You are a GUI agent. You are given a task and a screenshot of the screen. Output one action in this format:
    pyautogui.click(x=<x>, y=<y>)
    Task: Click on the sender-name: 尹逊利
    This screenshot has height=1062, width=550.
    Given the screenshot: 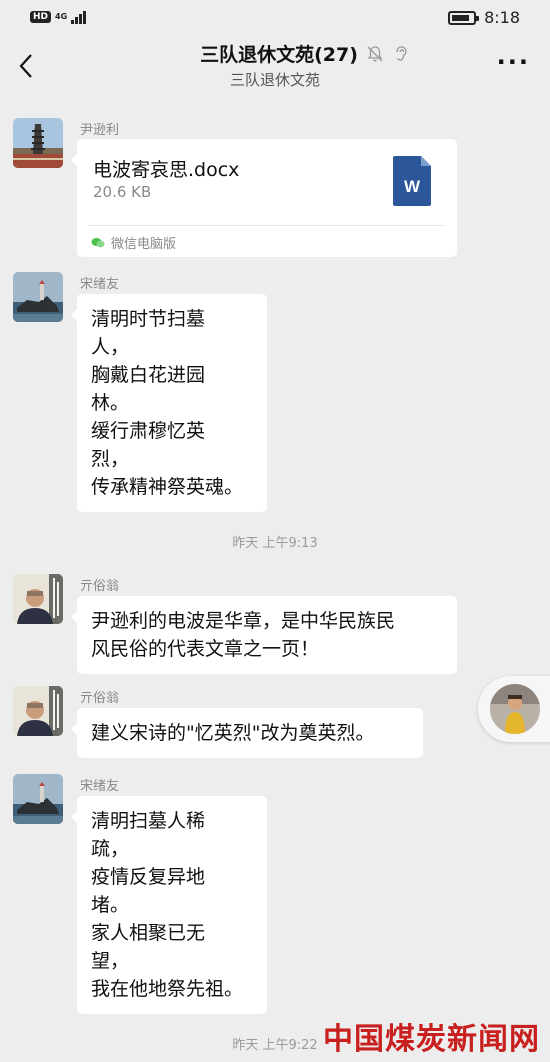 What is the action you would take?
    pyautogui.click(x=100, y=130)
    